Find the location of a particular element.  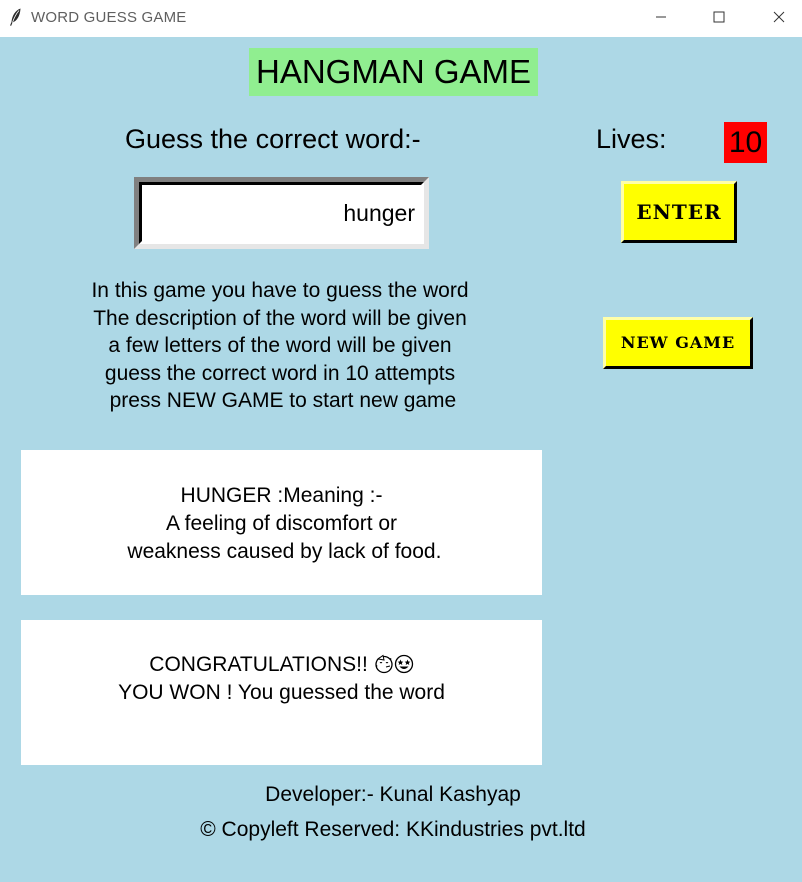

minimize-icon is located at coordinates (661, 17).